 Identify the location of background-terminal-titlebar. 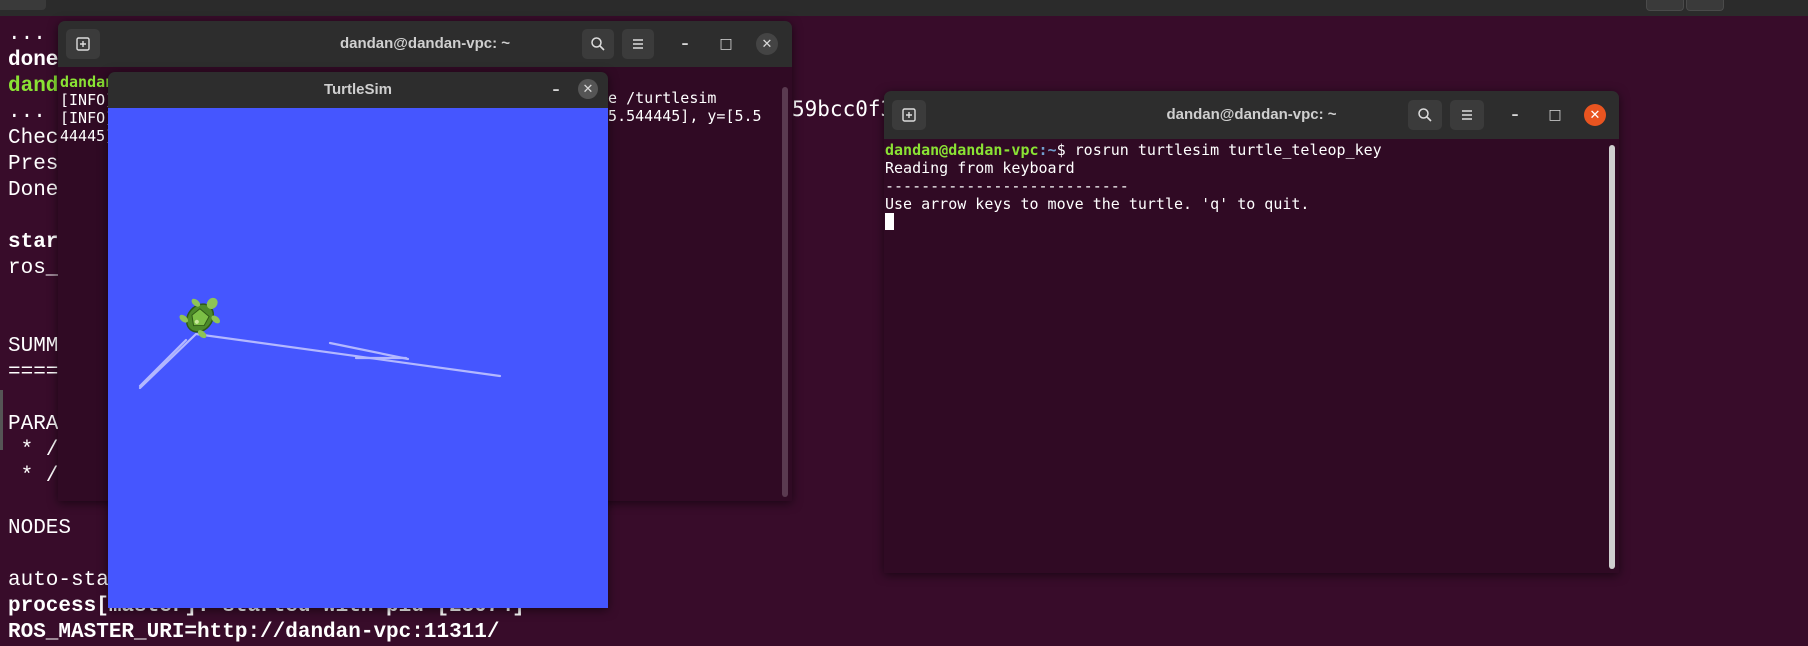
(904, 8).